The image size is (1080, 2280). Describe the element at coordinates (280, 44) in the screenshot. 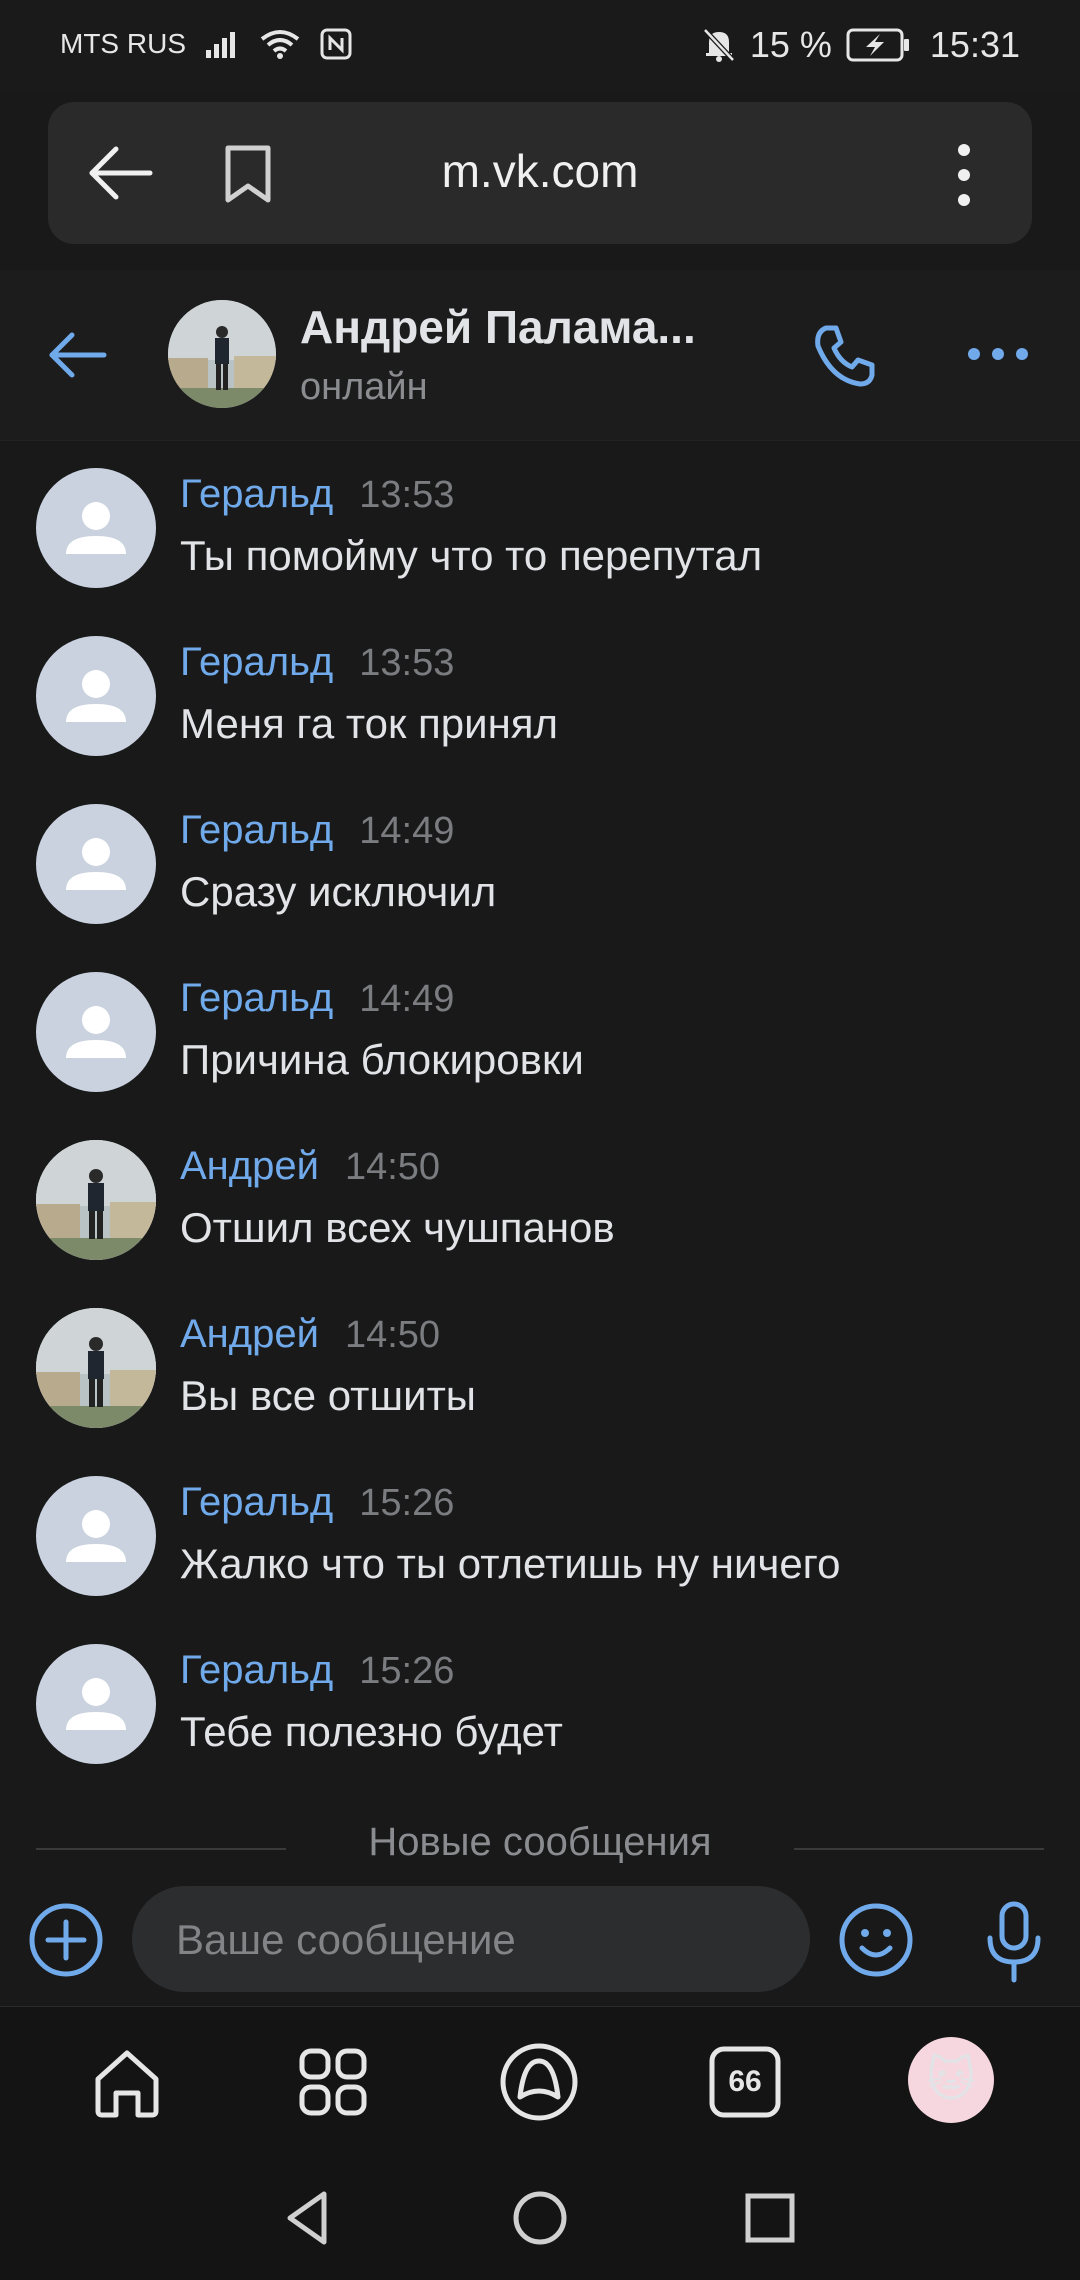

I see `wifi-icon` at that location.